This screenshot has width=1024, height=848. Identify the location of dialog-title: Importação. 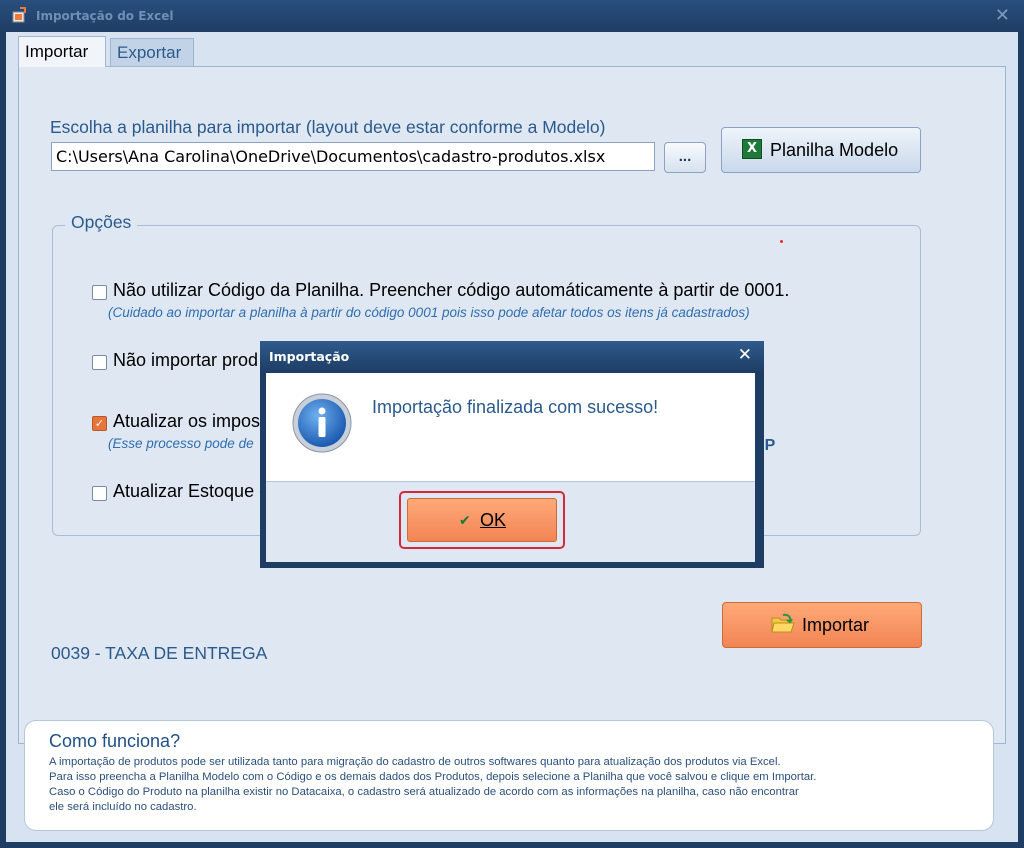
(309, 356).